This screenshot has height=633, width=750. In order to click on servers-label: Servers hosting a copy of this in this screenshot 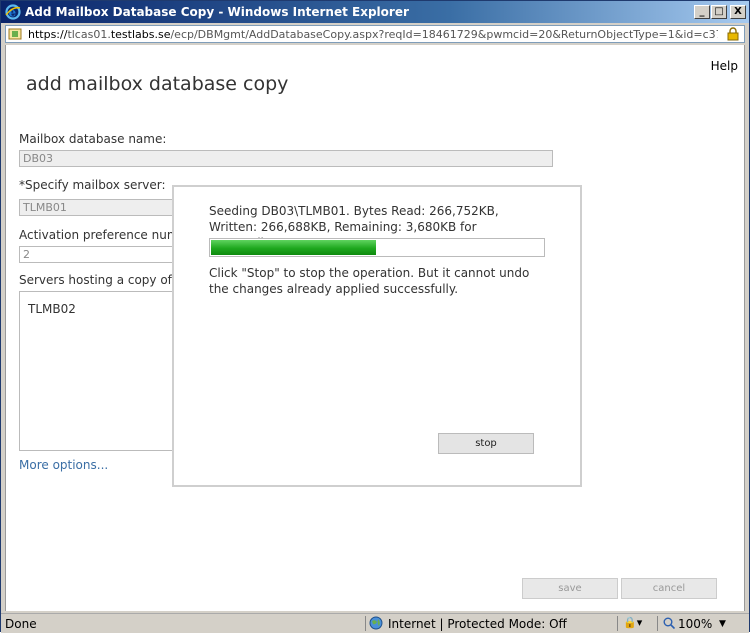, I will do `click(108, 280)`.